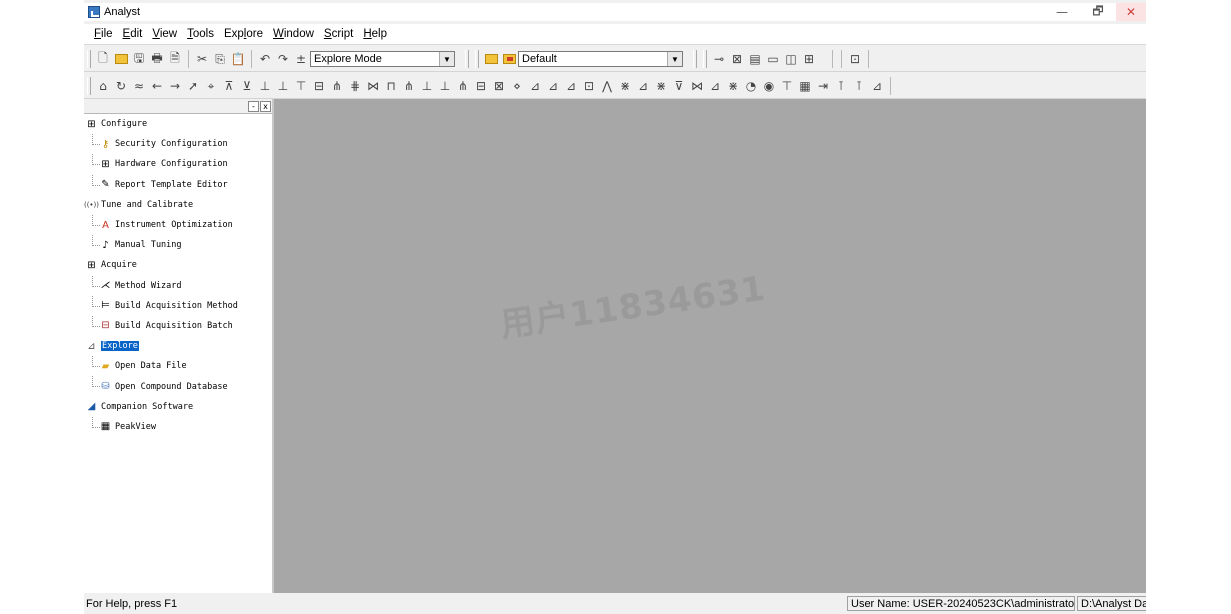  What do you see at coordinates (571, 86) in the screenshot?
I see `explore-tool-27-icon: ⊿` at bounding box center [571, 86].